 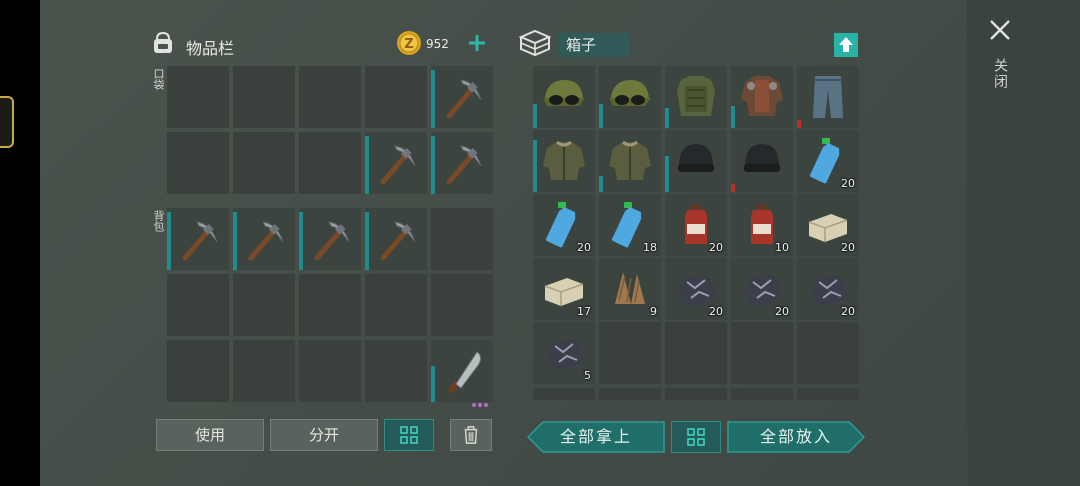 I want to click on arrow-up-icon, so click(x=846, y=44).